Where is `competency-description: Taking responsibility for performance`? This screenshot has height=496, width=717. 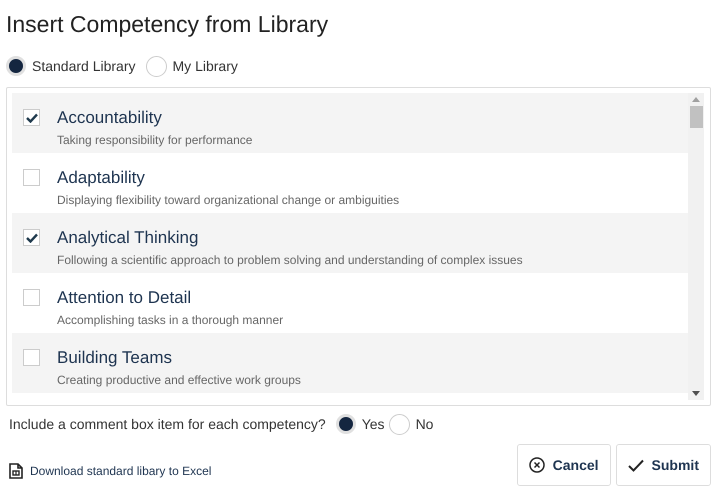 competency-description: Taking responsibility for performance is located at coordinates (154, 140).